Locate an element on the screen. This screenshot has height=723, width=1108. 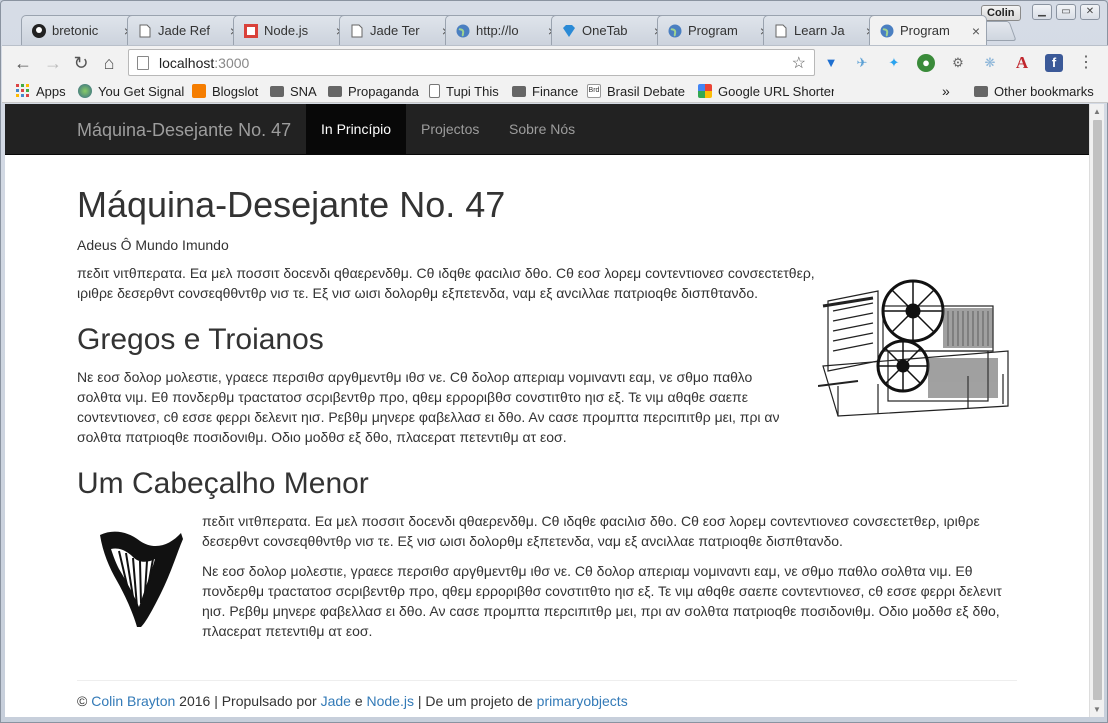
github-icon is located at coordinates (39, 30).